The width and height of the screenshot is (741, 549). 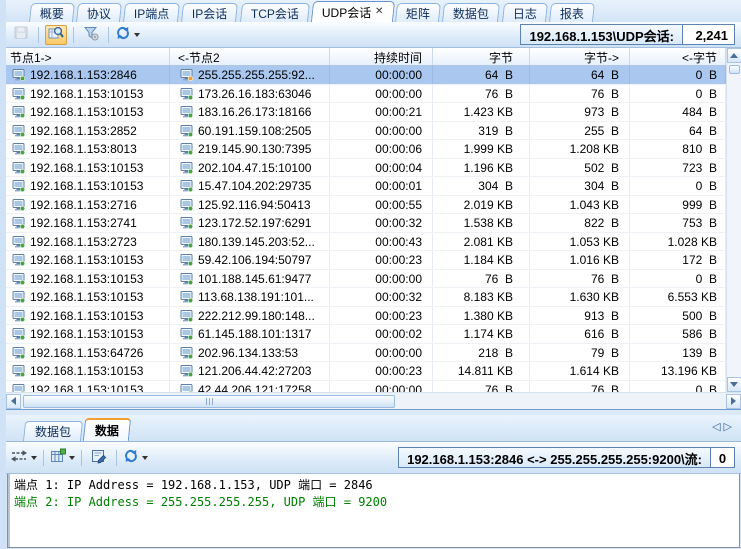 I want to click on refresh-detail-dropdown-icon, so click(x=145, y=457).